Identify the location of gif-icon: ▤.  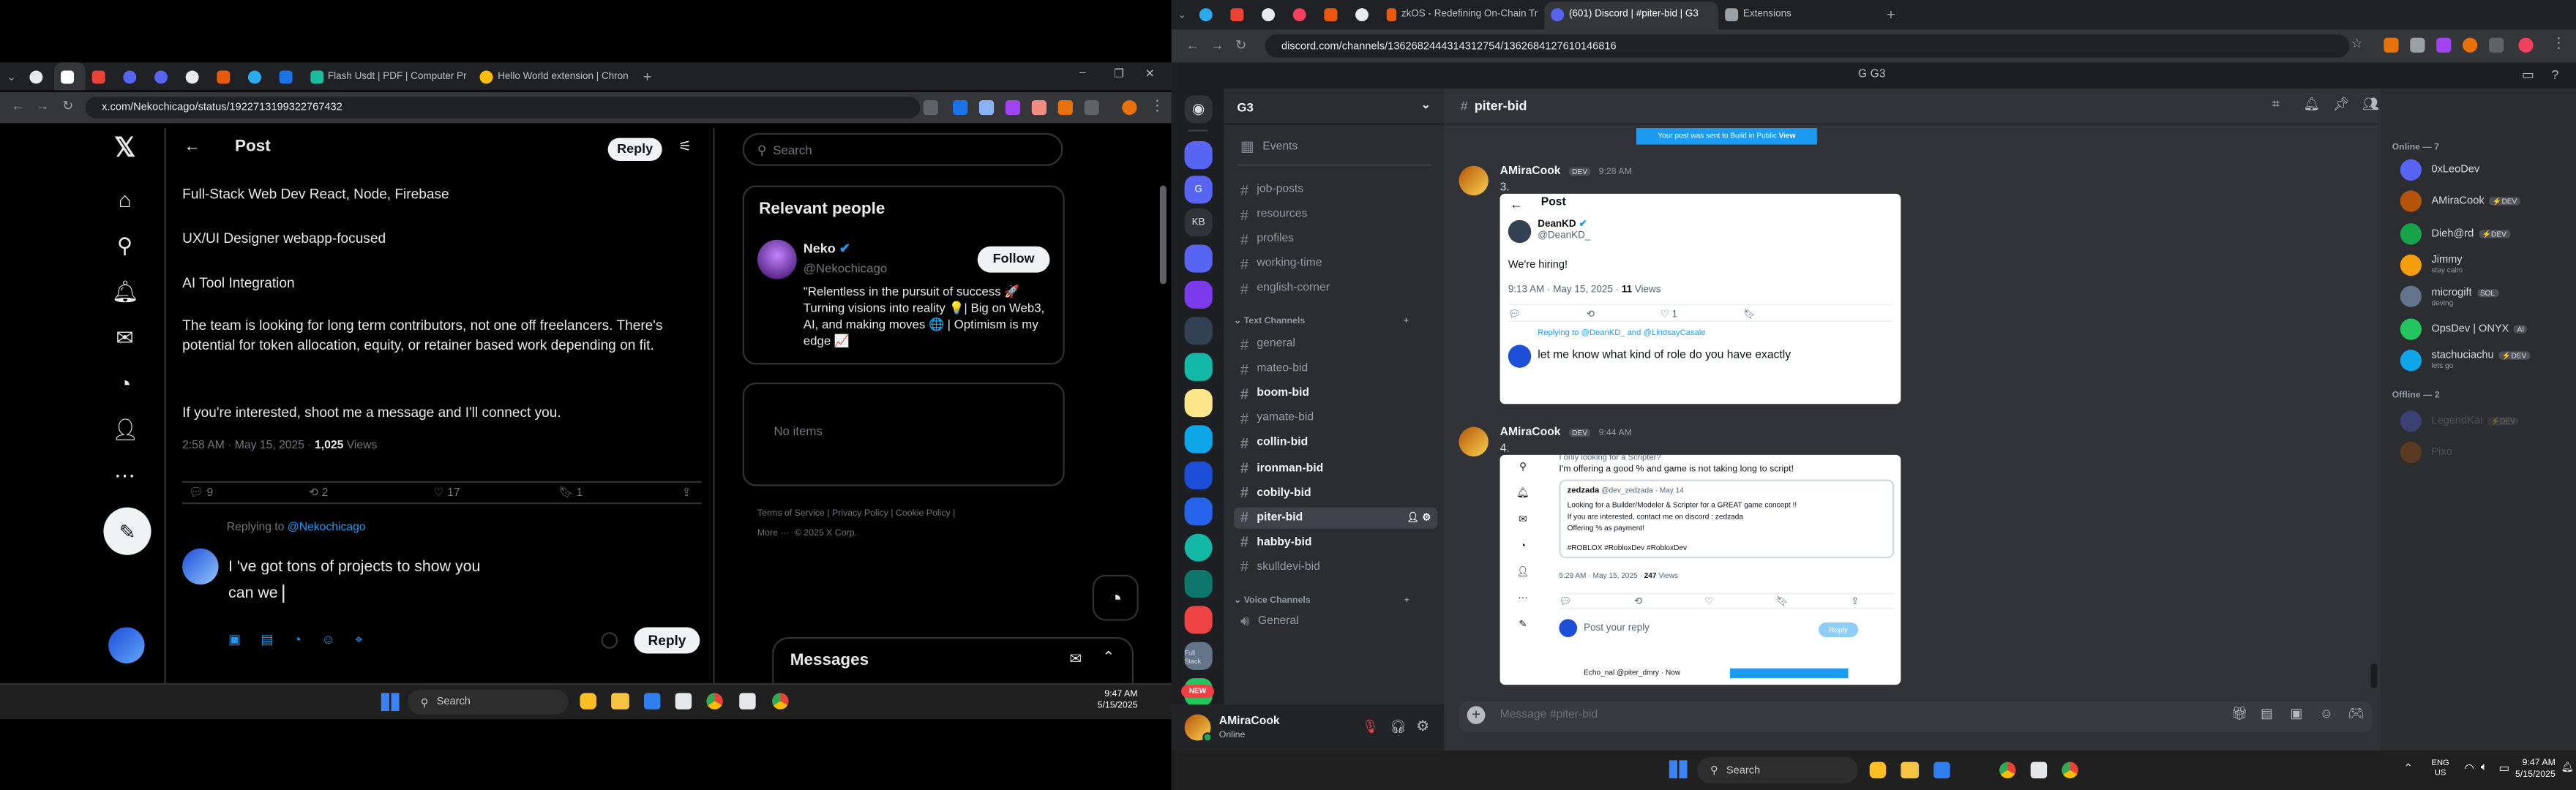
(2267, 713).